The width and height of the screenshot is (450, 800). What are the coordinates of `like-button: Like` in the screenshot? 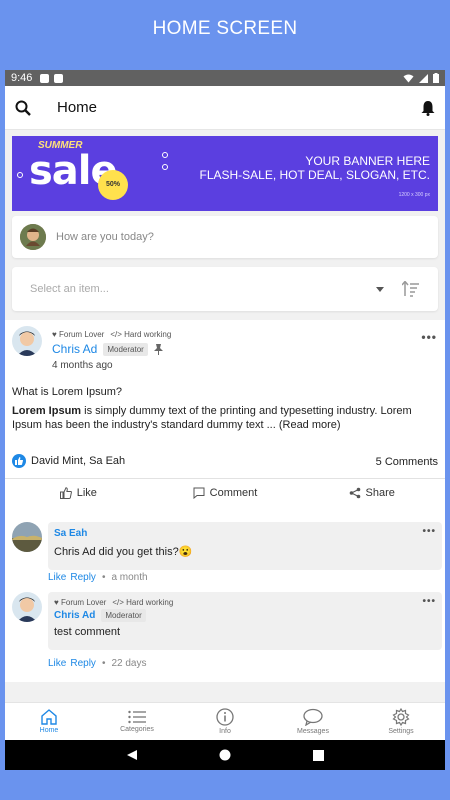 It's located at (78, 493).